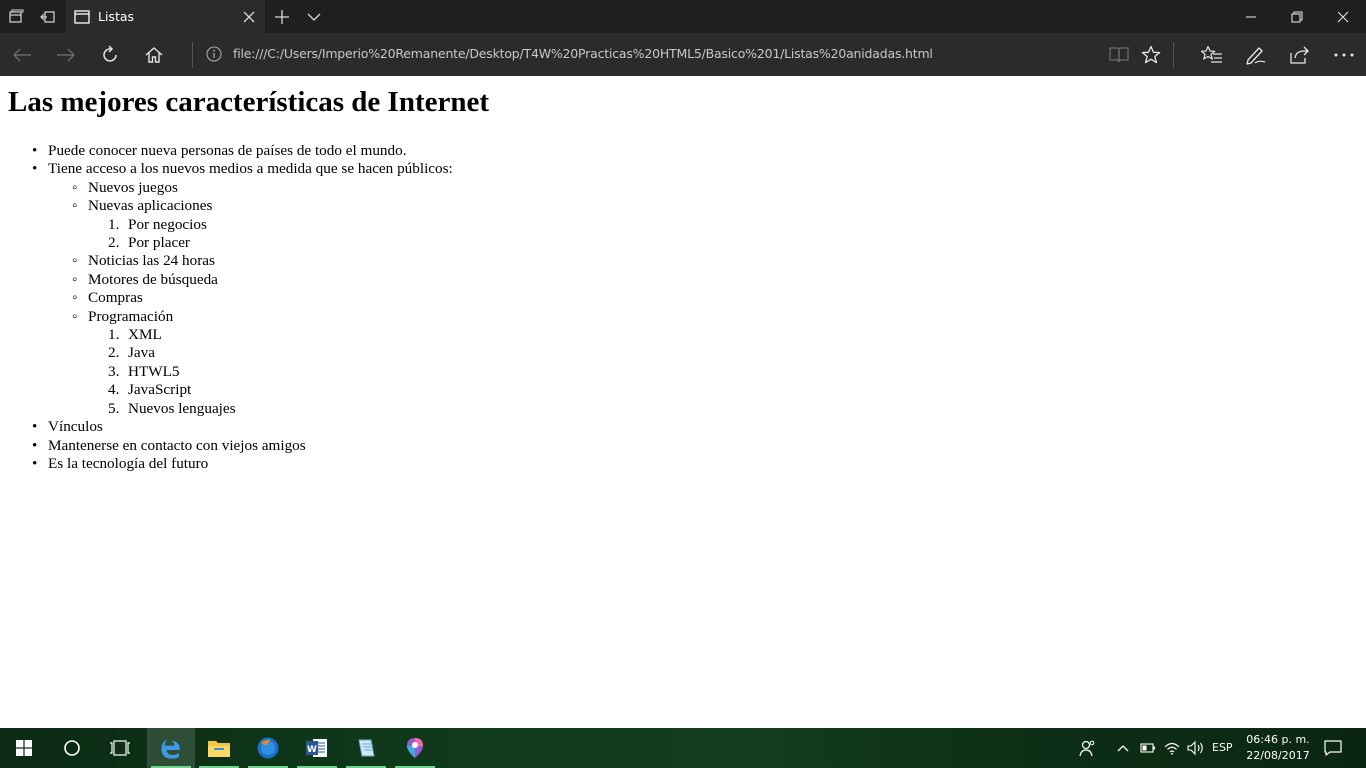 This screenshot has height=768, width=1366. What do you see at coordinates (66, 54) in the screenshot?
I see `forward-icon` at bounding box center [66, 54].